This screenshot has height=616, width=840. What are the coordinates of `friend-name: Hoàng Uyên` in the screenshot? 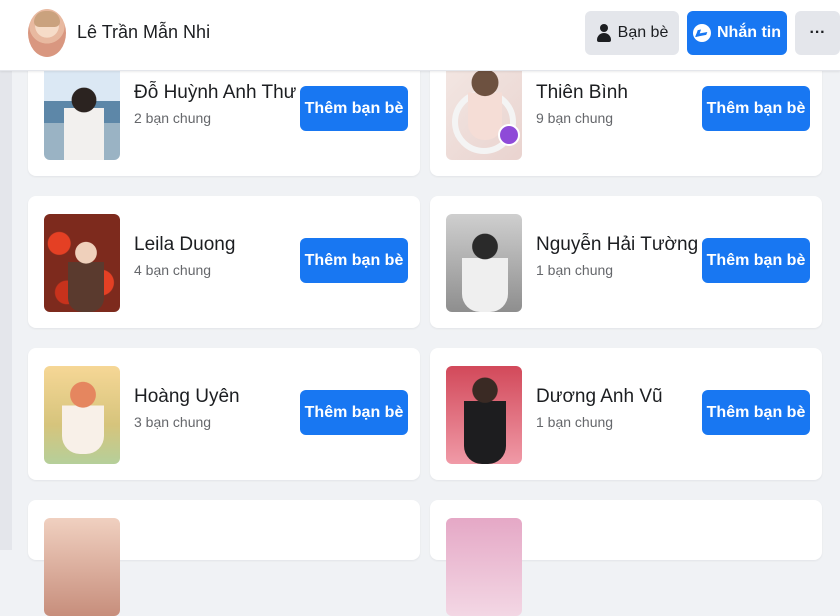 It's located at (187, 397).